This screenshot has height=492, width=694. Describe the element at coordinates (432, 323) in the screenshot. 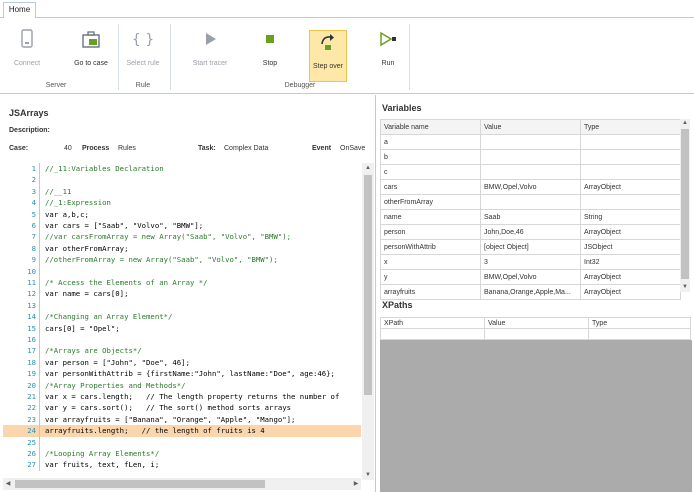

I see `column-header-xpath: XPath` at that location.